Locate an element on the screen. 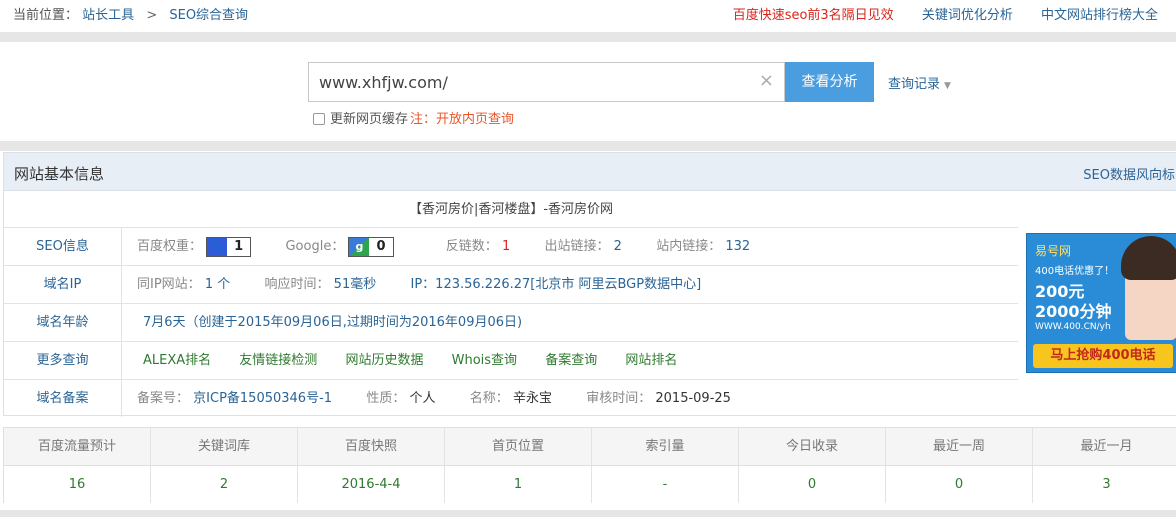  clear-icon: × is located at coordinates (766, 80).